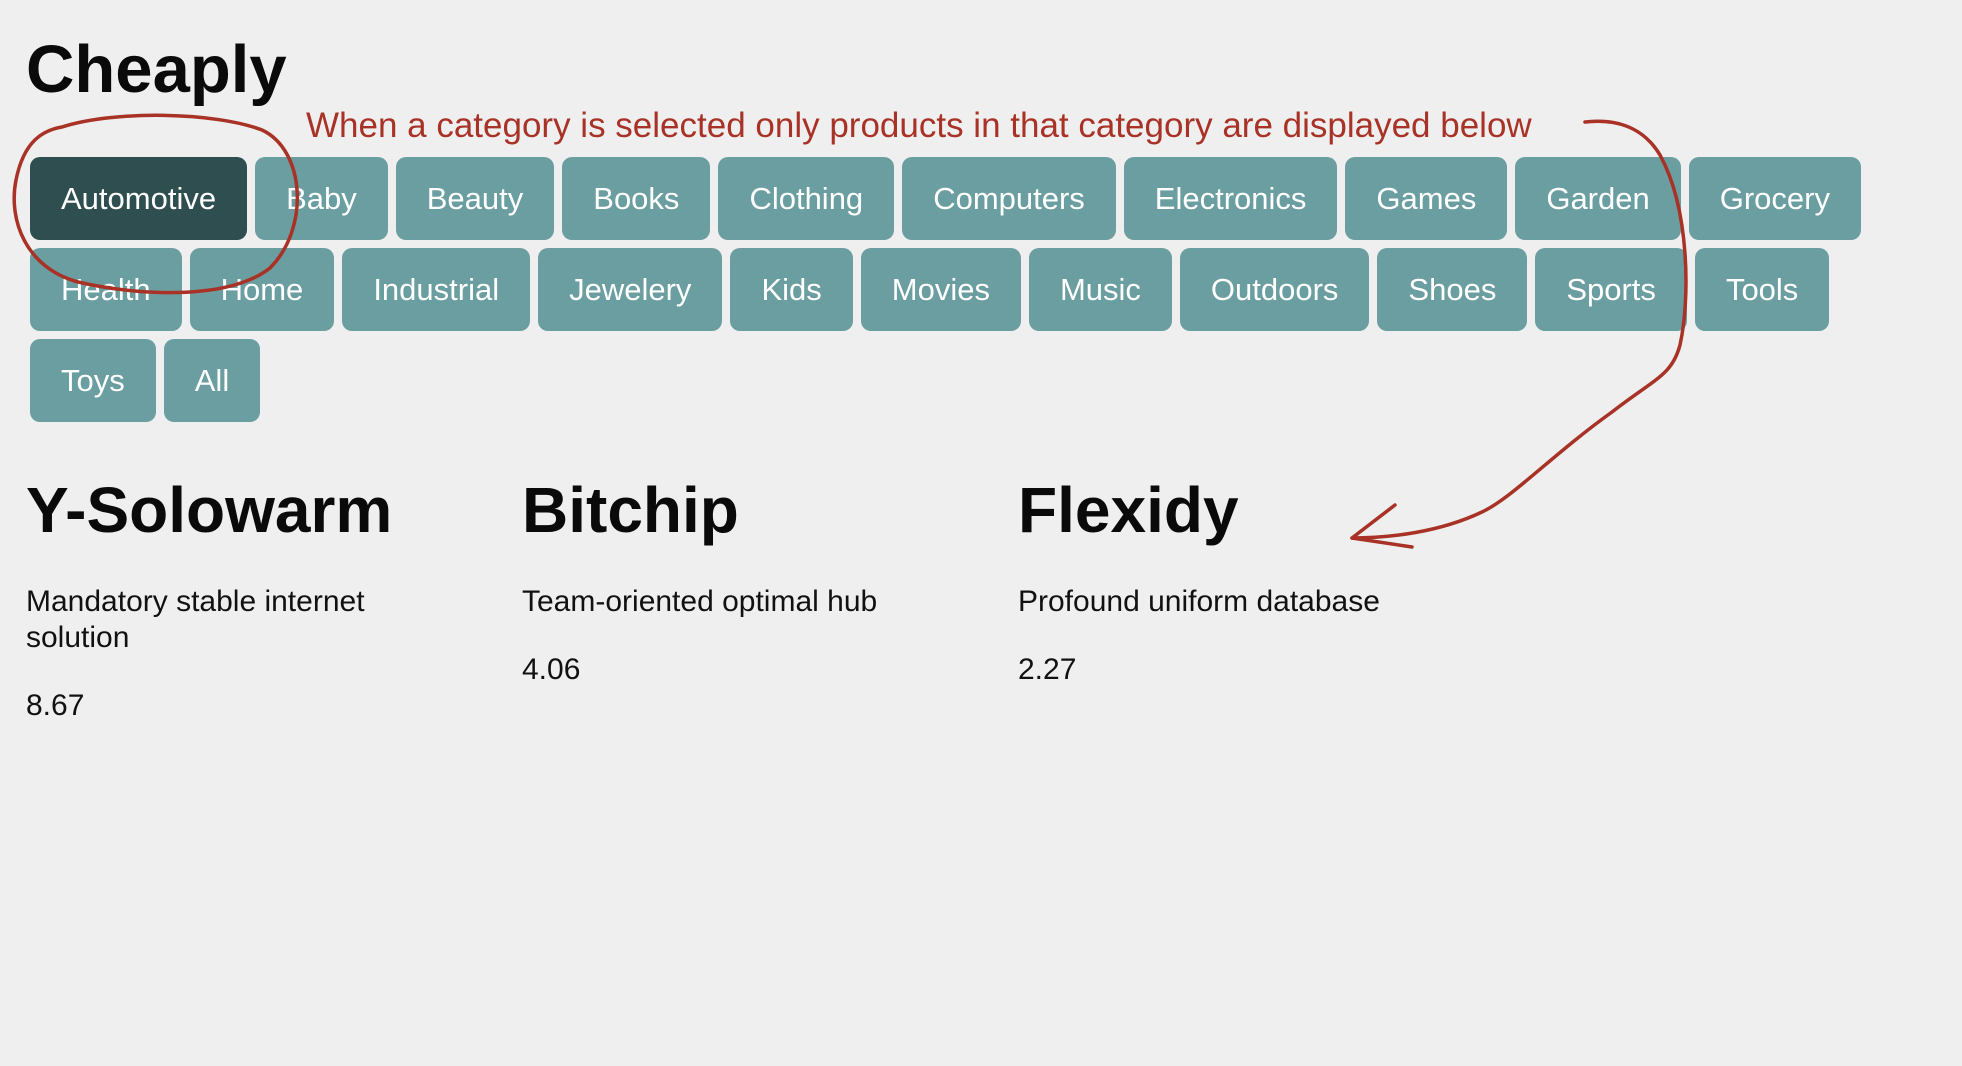 This screenshot has width=1962, height=1066. Describe the element at coordinates (1230, 198) in the screenshot. I see `category-button-electronics: Electronics` at that location.